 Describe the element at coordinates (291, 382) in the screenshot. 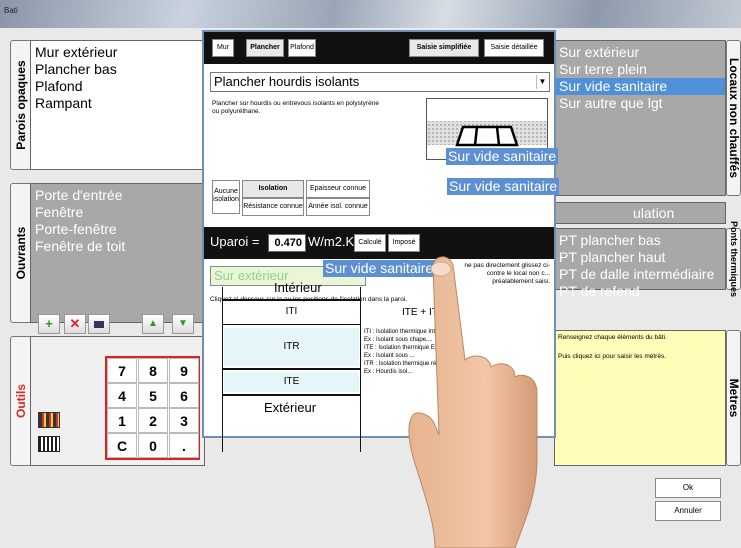

I see `layer-ite: ITE` at that location.